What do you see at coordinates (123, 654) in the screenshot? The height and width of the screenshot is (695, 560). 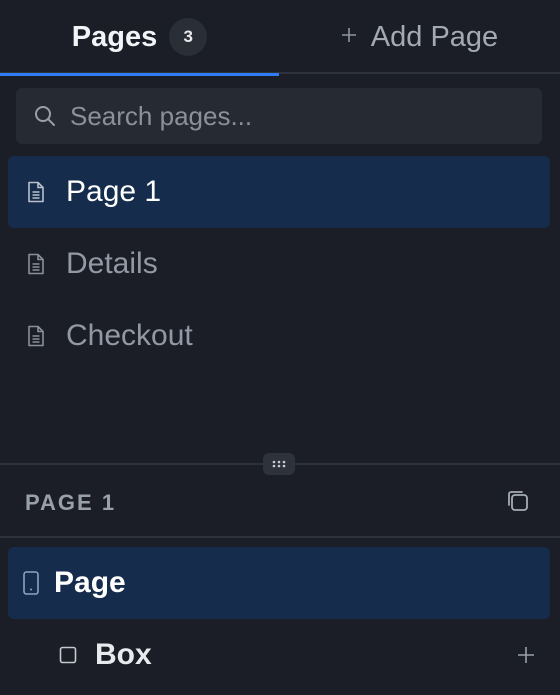 I see `layer-label: Box` at bounding box center [123, 654].